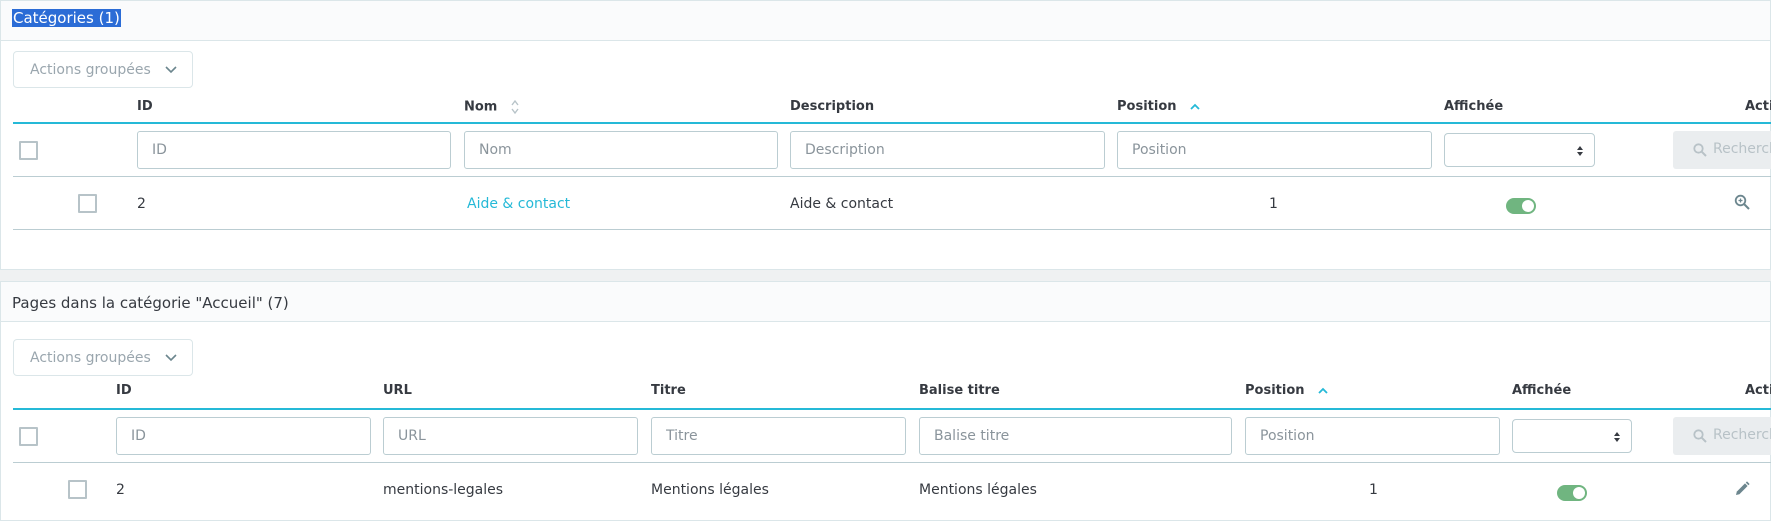 The image size is (1771, 521). What do you see at coordinates (515, 107) in the screenshot?
I see `sort-icon` at bounding box center [515, 107].